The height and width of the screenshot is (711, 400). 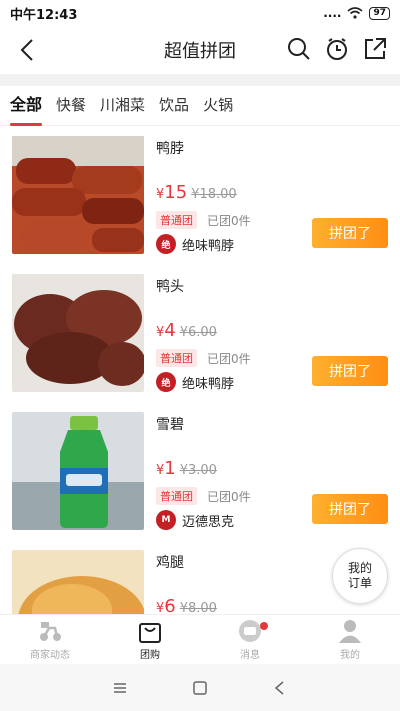 I want to click on my-orders-line1: 我的, so click(x=359, y=568).